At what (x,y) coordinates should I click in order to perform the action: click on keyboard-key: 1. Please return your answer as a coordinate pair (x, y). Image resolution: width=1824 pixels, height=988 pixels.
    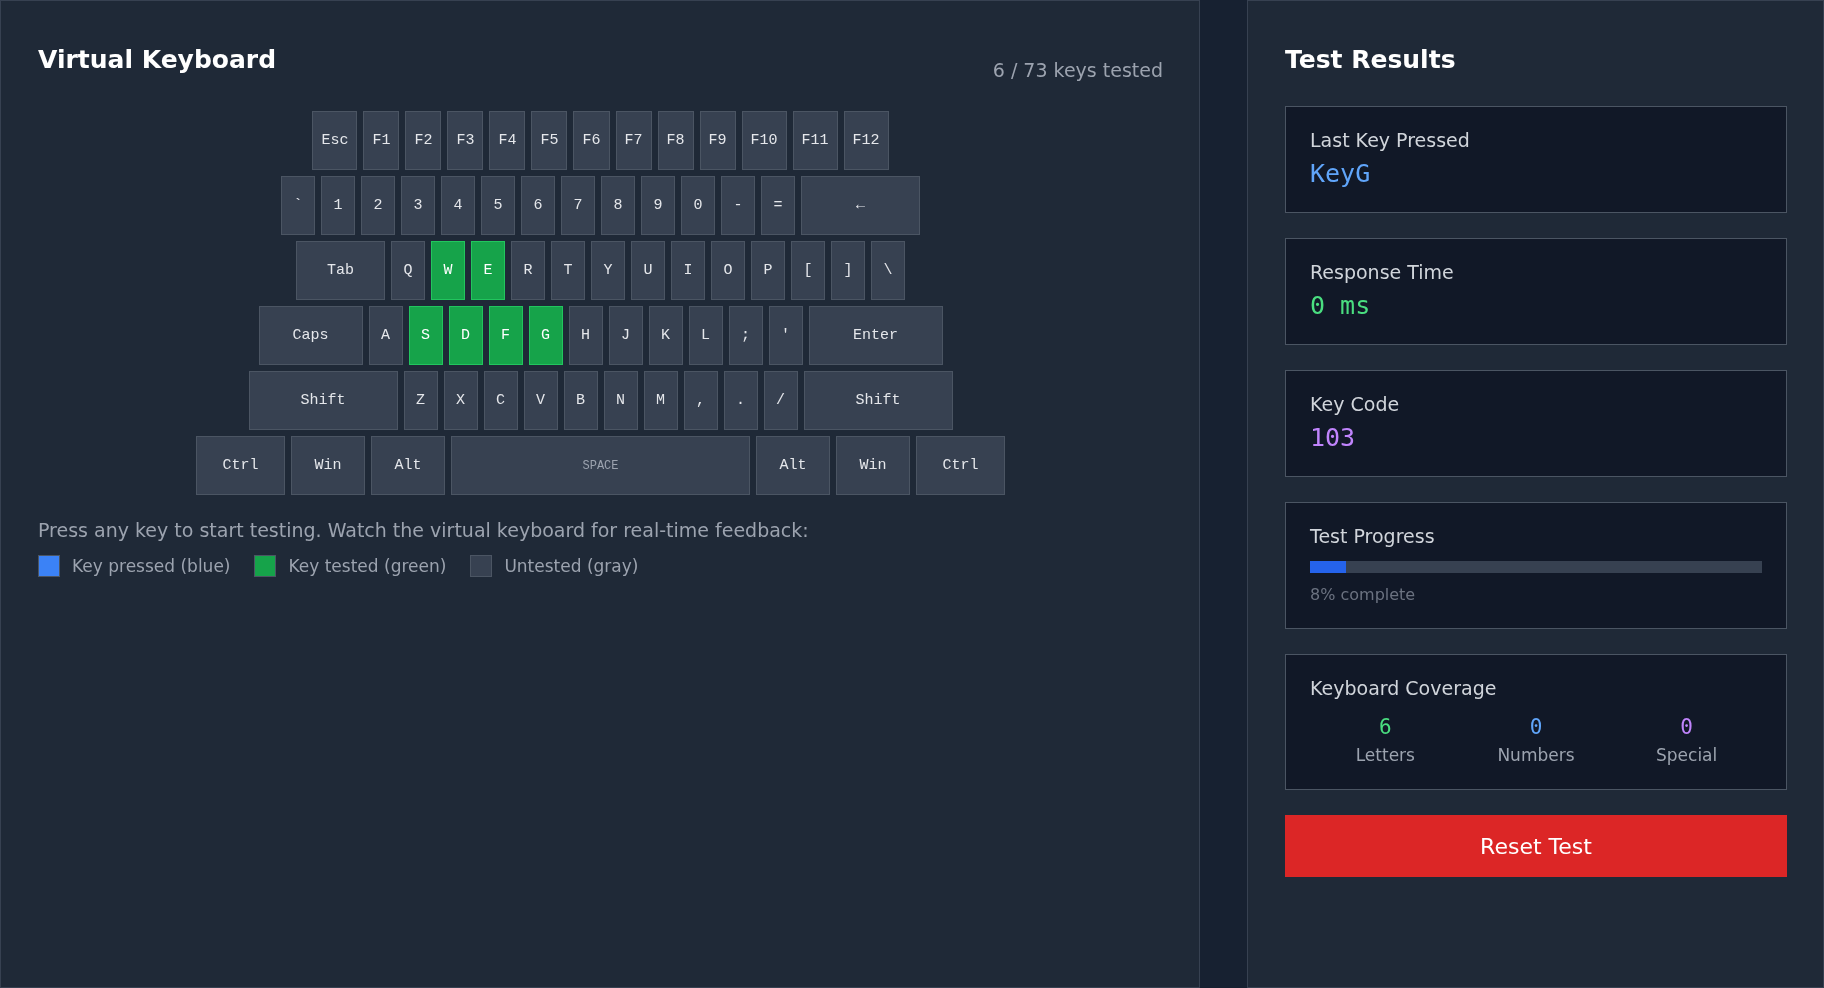
    Looking at the image, I should click on (338, 205).